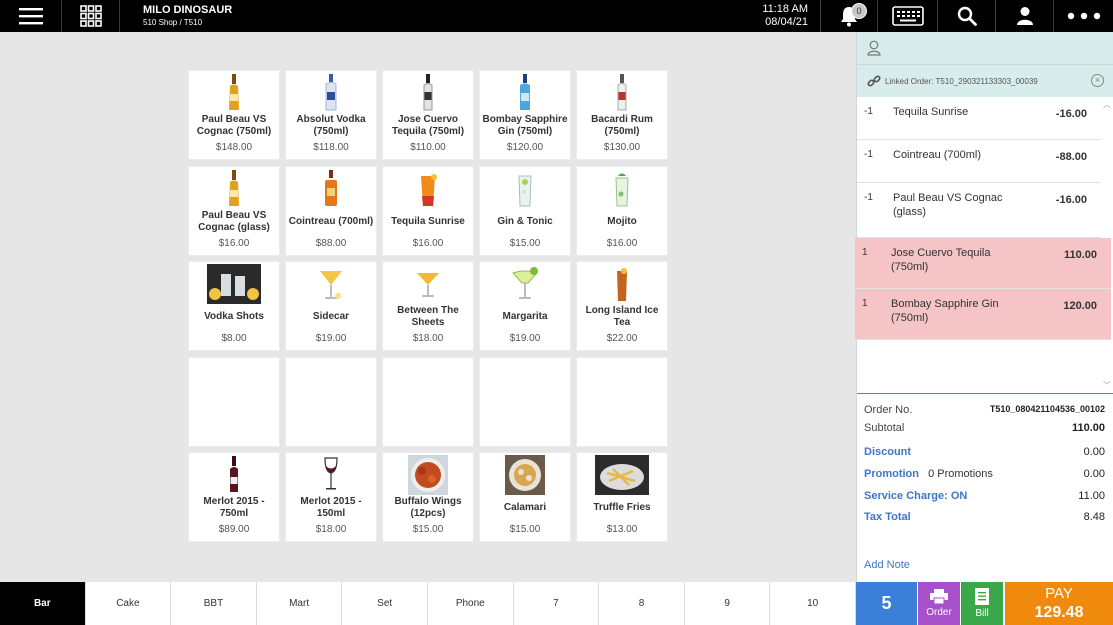  I want to click on product-tile: Between The Sheets $18.00, so click(428, 306).